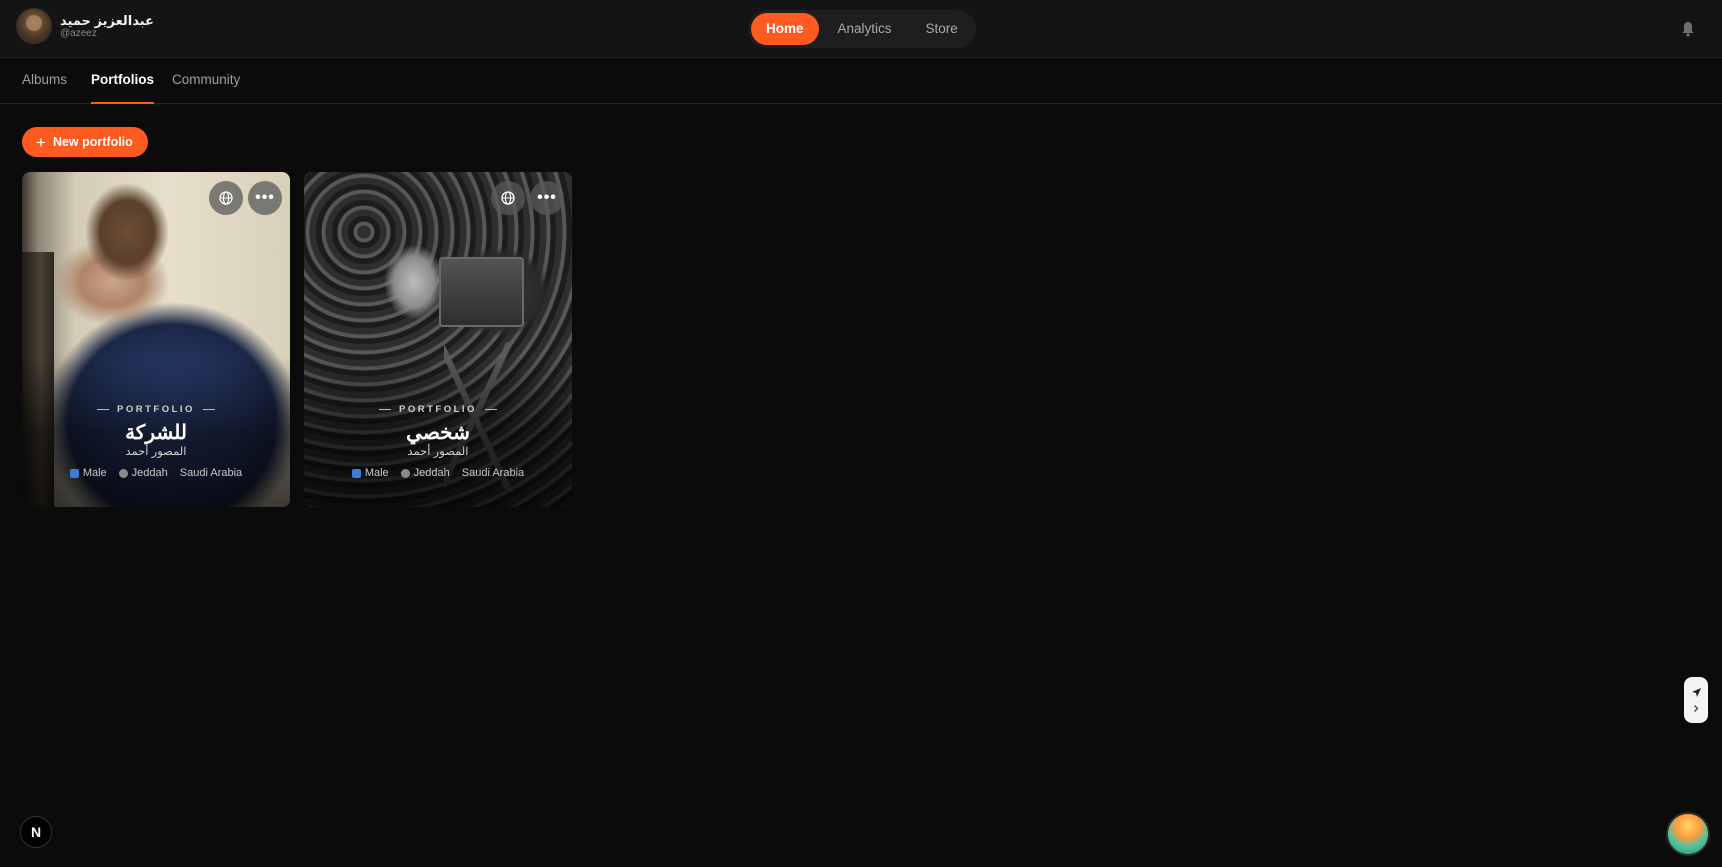 Image resolution: width=1722 pixels, height=867 pixels. What do you see at coordinates (861, 81) in the screenshot?
I see `sub-nav: Albums Portfolios Community` at bounding box center [861, 81].